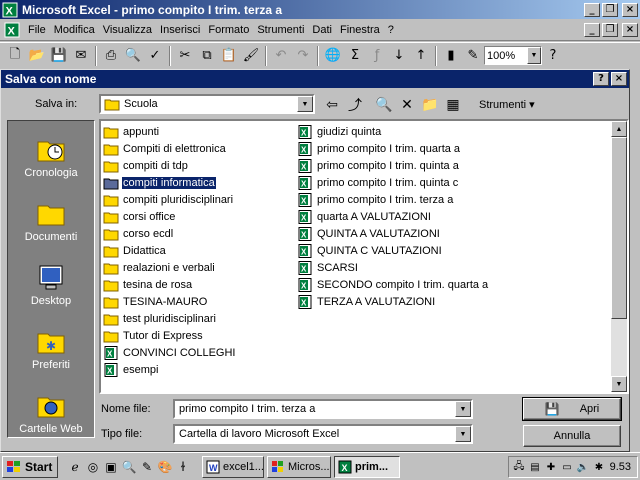 Image resolution: width=640 pixels, height=480 pixels. What do you see at coordinates (377, 56) in the screenshot?
I see `function-icon: ƒ` at bounding box center [377, 56].